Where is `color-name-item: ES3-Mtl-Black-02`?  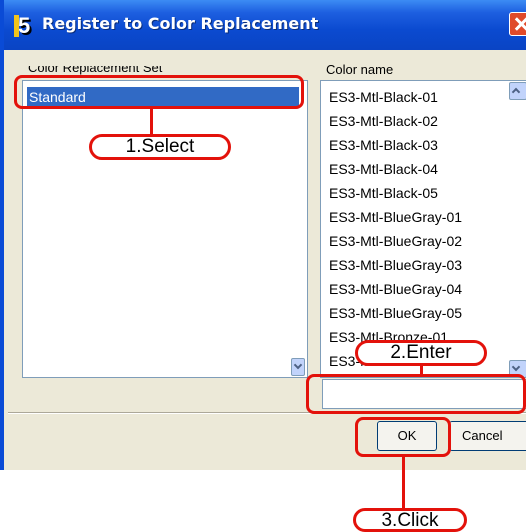
color-name-item: ES3-Mtl-Black-02 is located at coordinates (383, 121).